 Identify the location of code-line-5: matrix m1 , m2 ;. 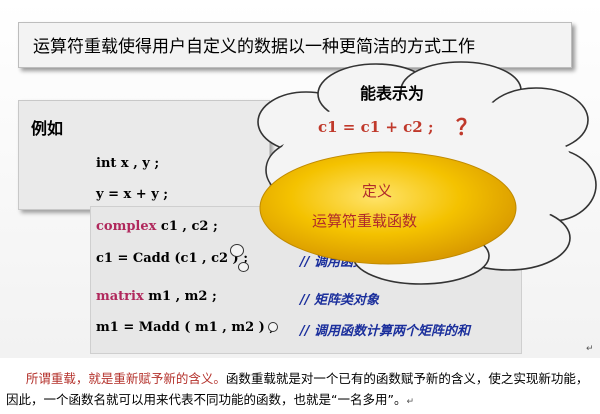
(156, 296).